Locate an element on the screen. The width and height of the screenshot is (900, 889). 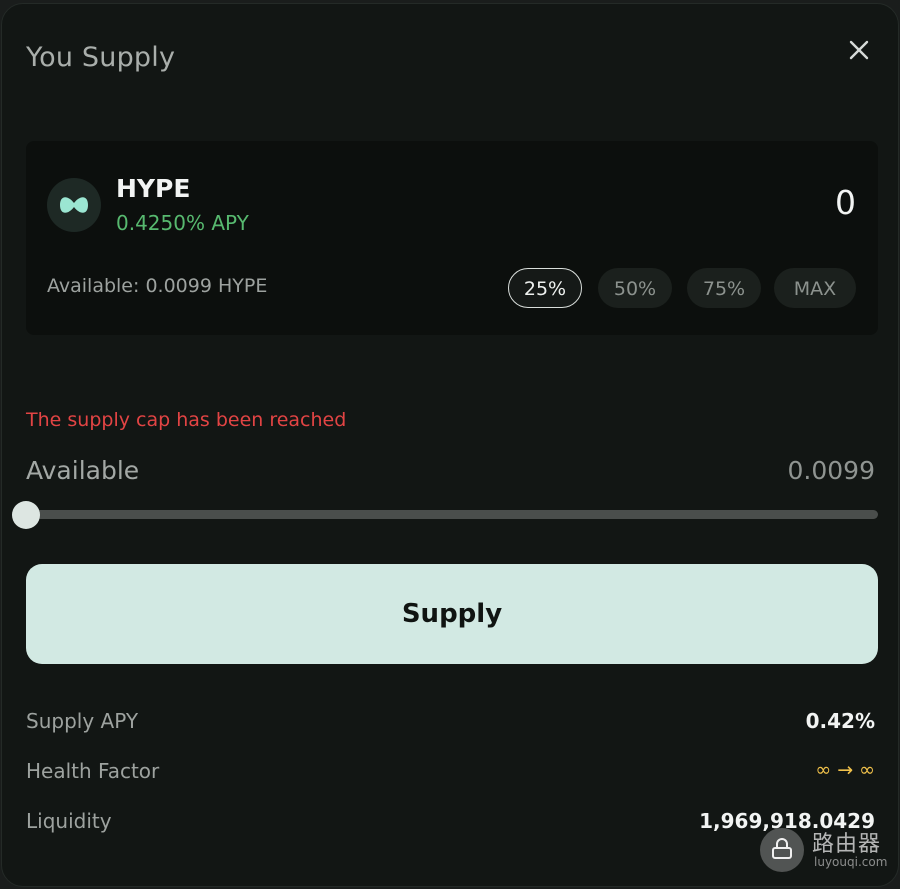
supply-apy-value: 0.42% is located at coordinates (840, 721).